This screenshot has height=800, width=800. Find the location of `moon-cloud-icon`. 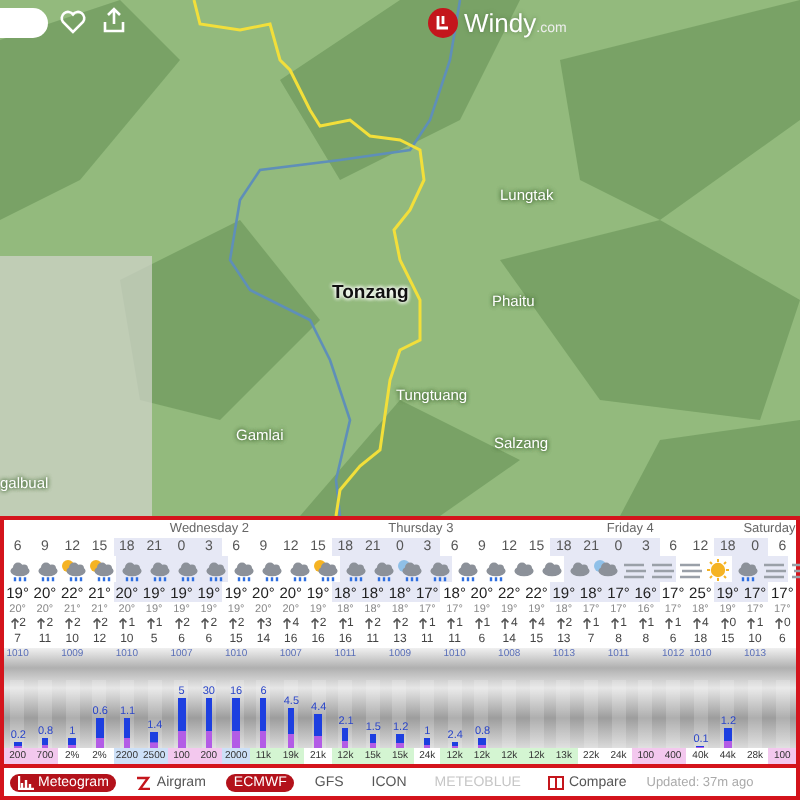

moon-cloud-icon is located at coordinates (606, 569).